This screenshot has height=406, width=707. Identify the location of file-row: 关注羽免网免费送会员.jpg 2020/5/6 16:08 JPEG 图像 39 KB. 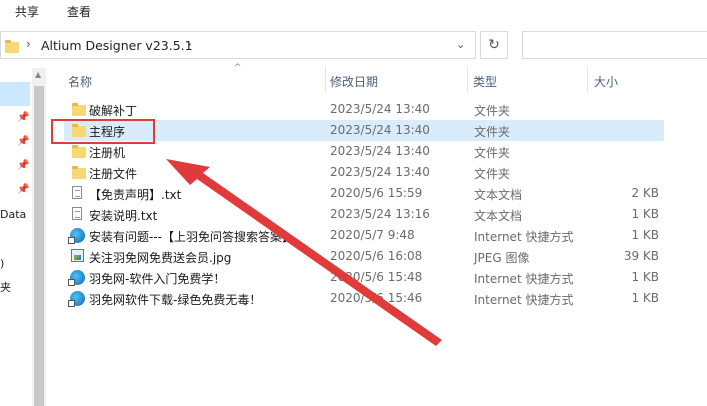
(364, 256).